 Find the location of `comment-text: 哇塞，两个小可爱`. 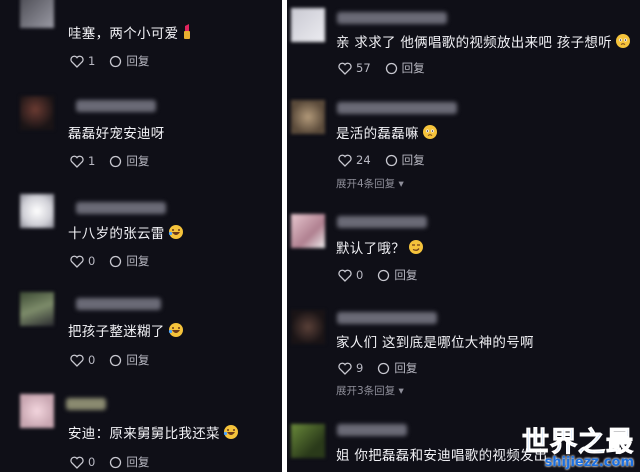

comment-text: 哇塞，两个小可爱 is located at coordinates (130, 33).